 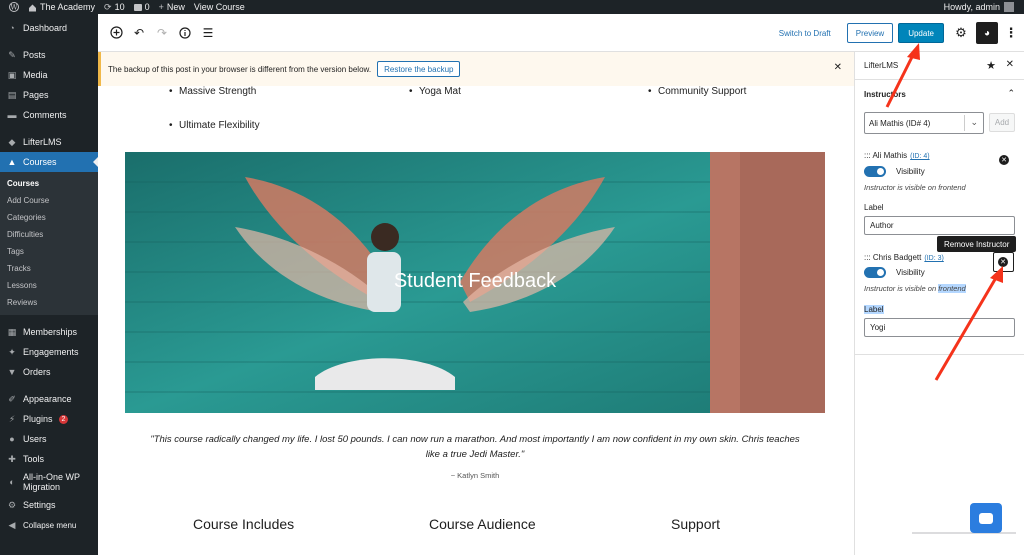 I want to click on comments-link: 0, so click(x=141, y=7).